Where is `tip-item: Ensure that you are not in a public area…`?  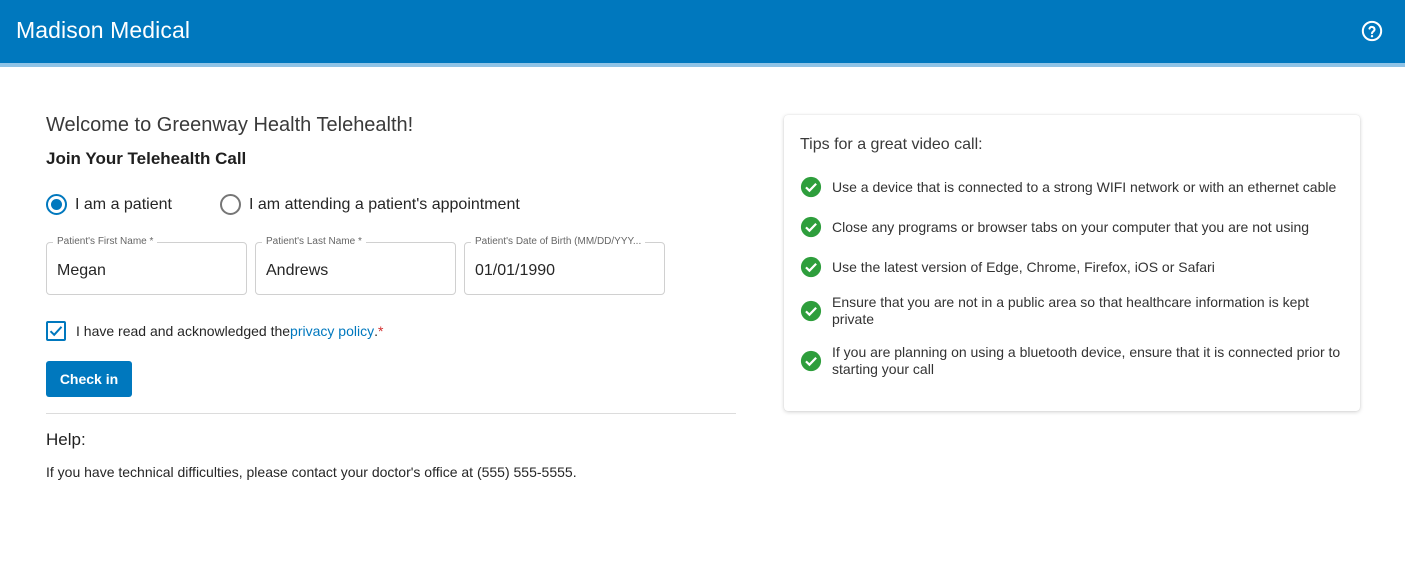
tip-item: Ensure that you are not in a public area… is located at coordinates (1072, 311).